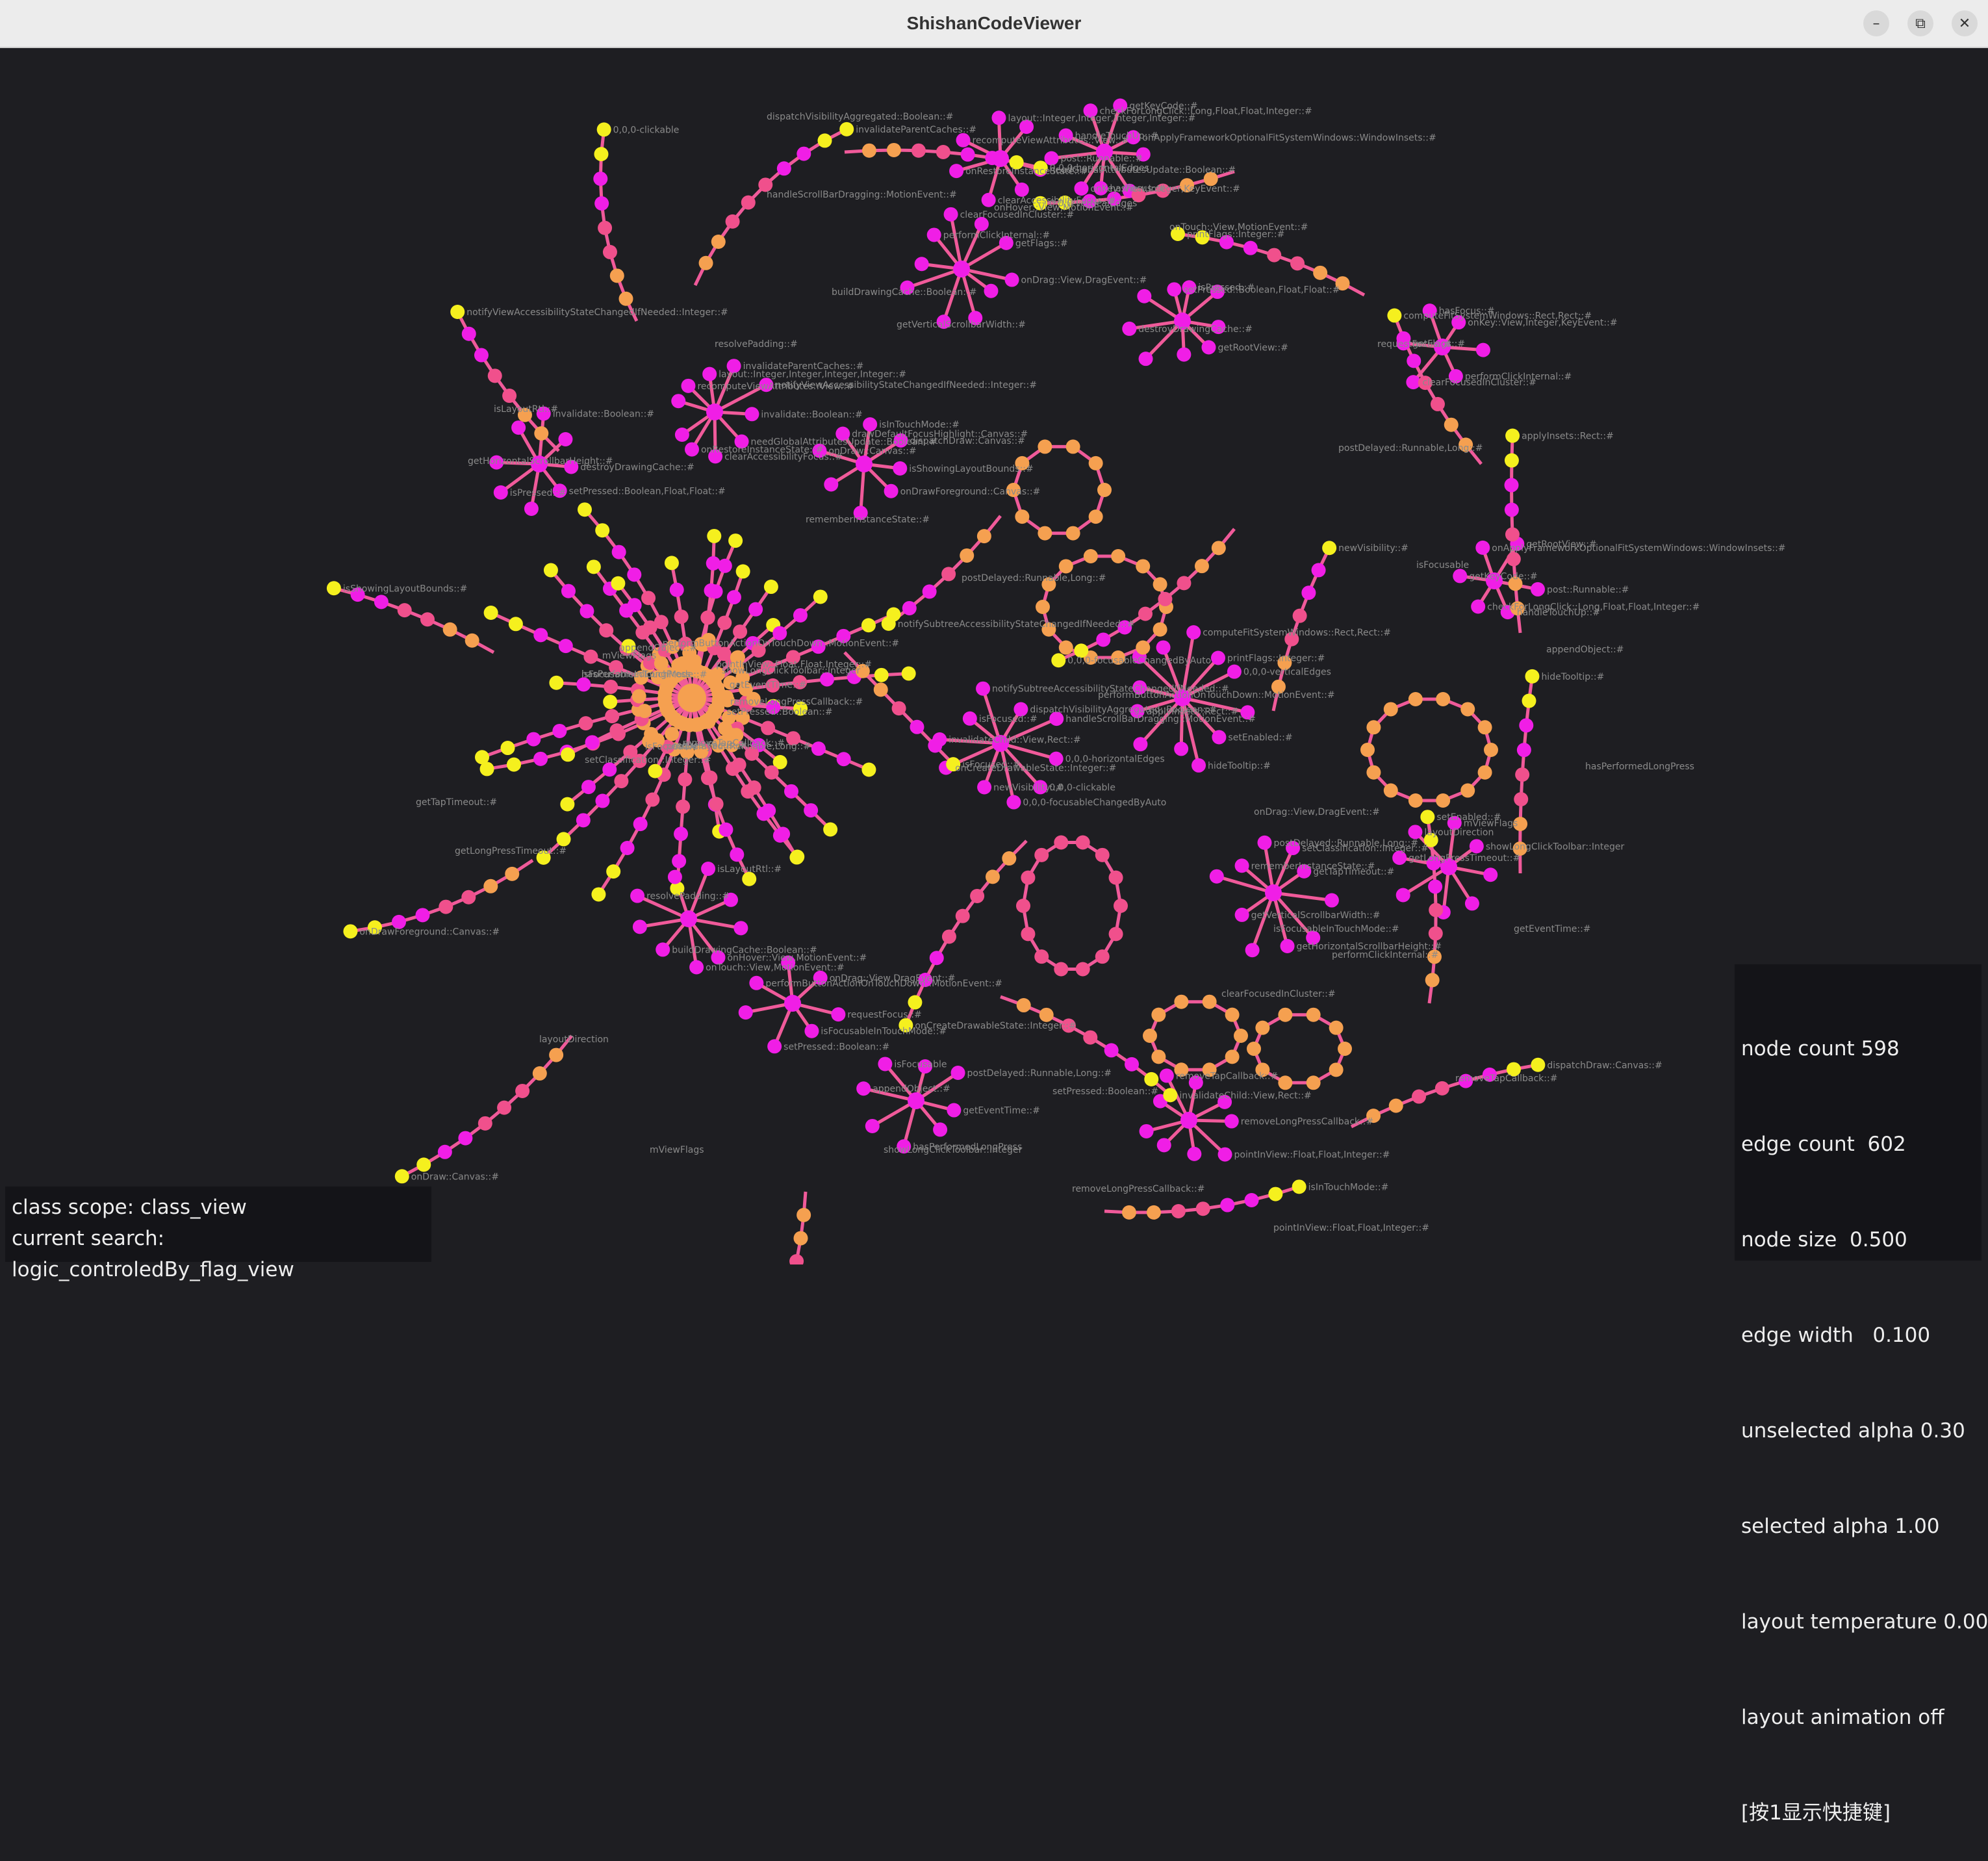 This screenshot has height=1861, width=1988. Describe the element at coordinates (1876, 23) in the screenshot. I see `minimize-button: –` at that location.